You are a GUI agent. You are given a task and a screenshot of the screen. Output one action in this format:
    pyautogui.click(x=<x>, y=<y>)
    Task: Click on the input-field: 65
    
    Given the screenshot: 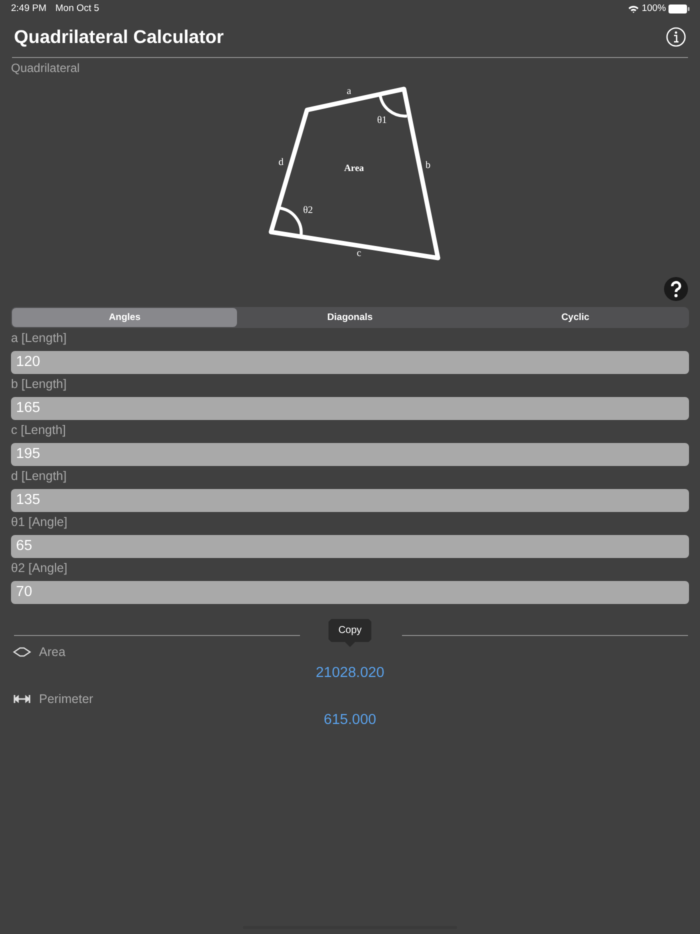 What is the action you would take?
    pyautogui.click(x=350, y=546)
    